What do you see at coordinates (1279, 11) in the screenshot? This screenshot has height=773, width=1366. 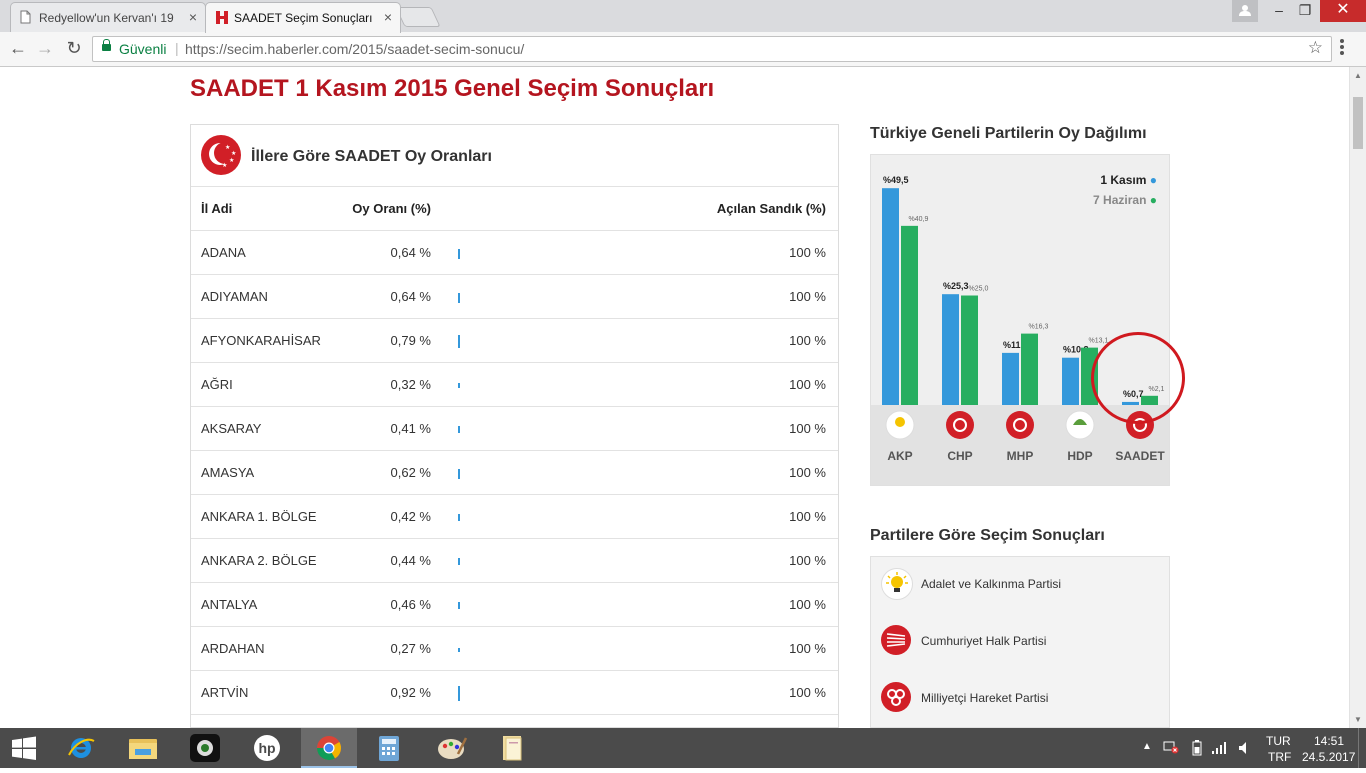 I see `minimize-icon: –` at bounding box center [1279, 11].